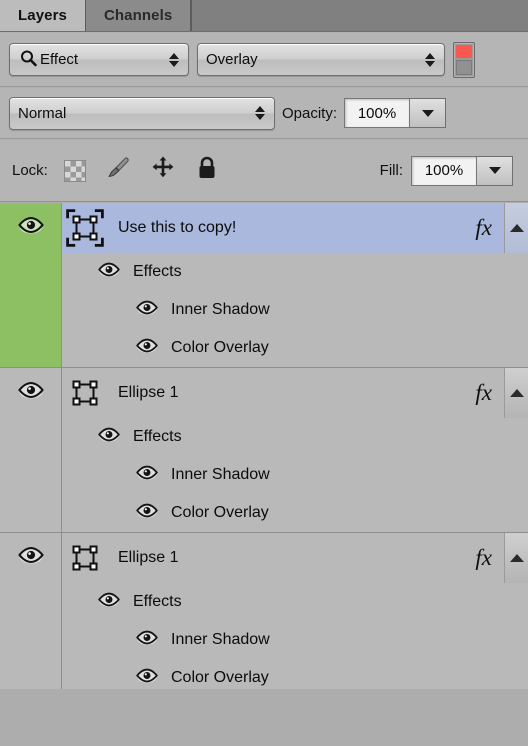 This screenshot has height=746, width=528. I want to click on lock-icon, so click(207, 170).